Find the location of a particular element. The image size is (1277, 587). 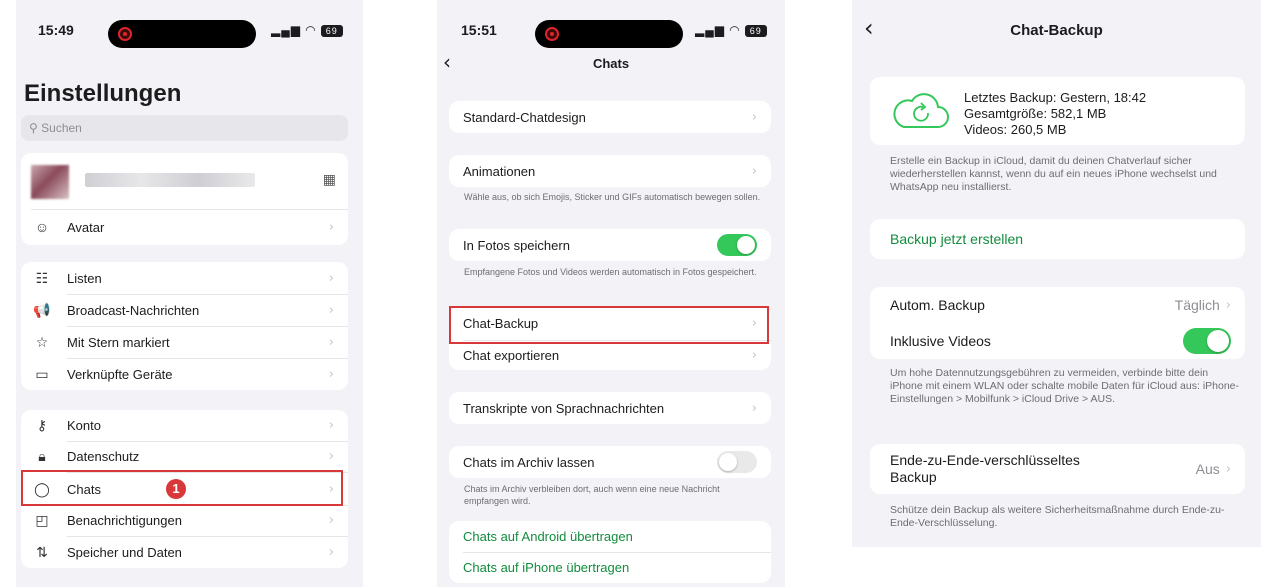

settings-item-linked-devices: ▭ Verknüpfte Geräte › is located at coordinates (184, 374).